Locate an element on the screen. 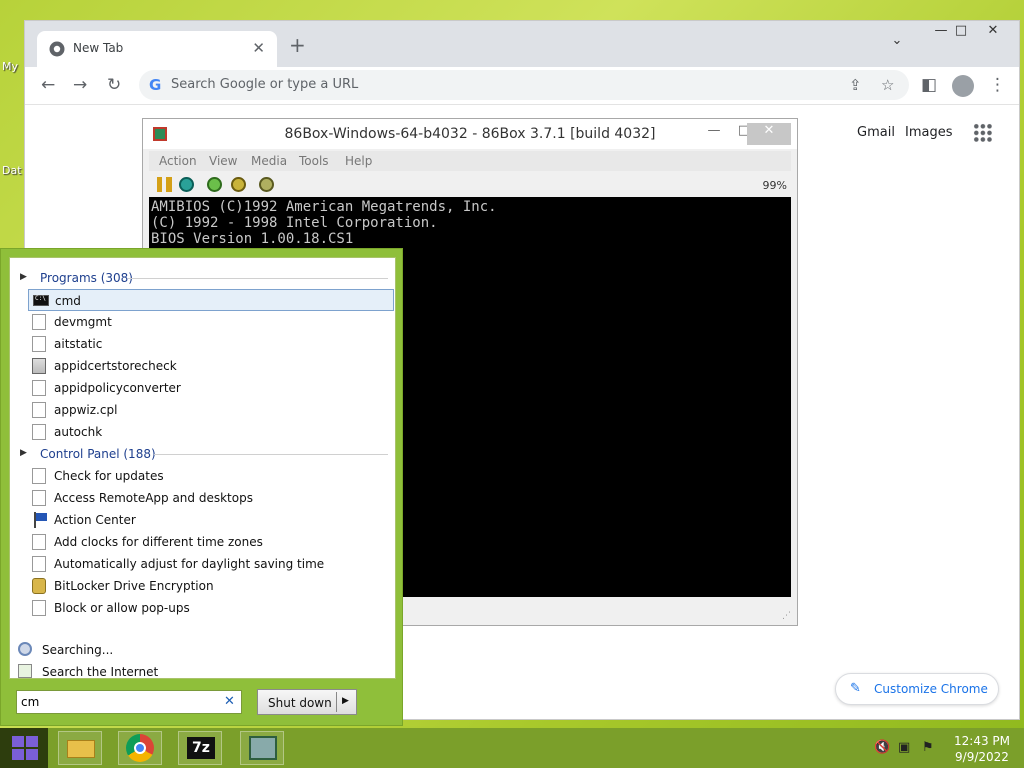 The image size is (1024, 768). list-item-label: Add clocks for different time zones is located at coordinates (158, 542).